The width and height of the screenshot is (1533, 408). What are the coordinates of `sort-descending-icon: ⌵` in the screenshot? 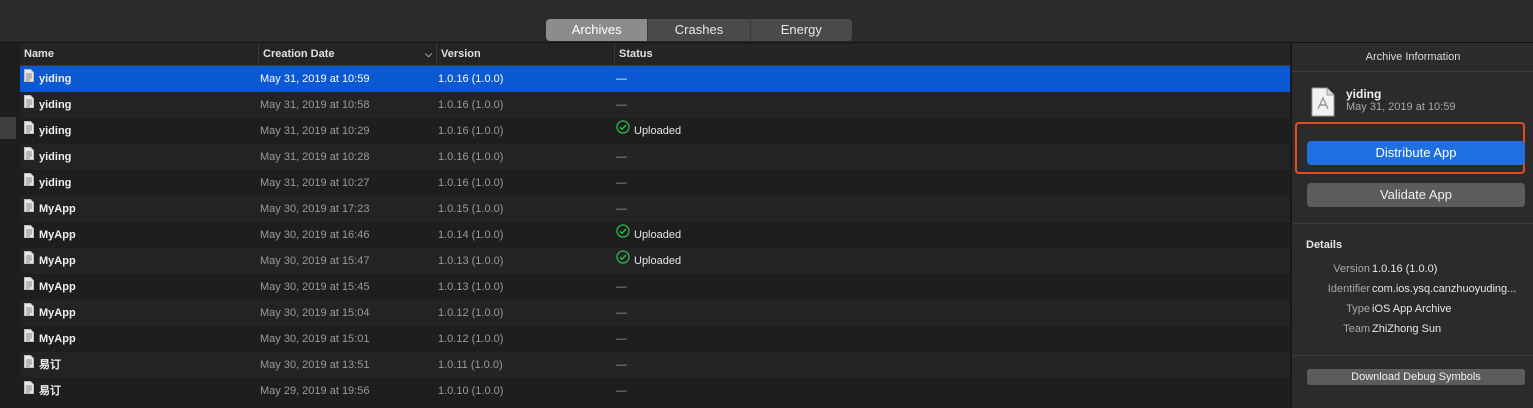 It's located at (428, 54).